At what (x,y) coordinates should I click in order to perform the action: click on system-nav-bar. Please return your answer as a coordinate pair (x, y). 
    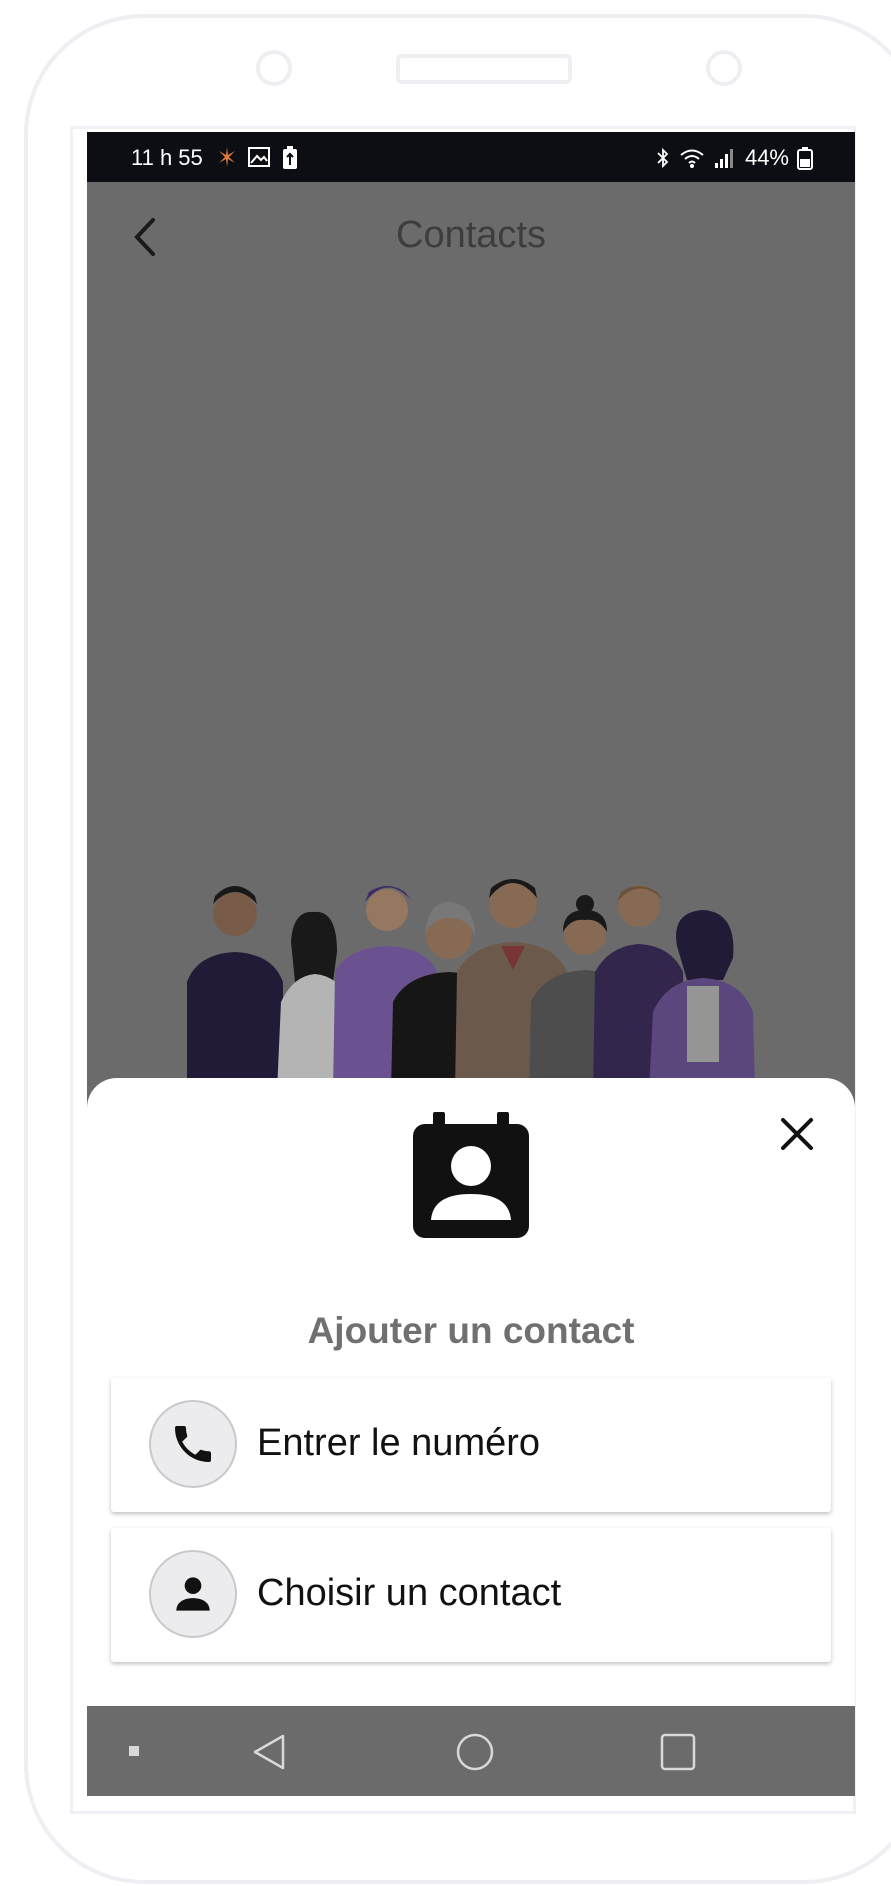
    Looking at the image, I should click on (471, 1751).